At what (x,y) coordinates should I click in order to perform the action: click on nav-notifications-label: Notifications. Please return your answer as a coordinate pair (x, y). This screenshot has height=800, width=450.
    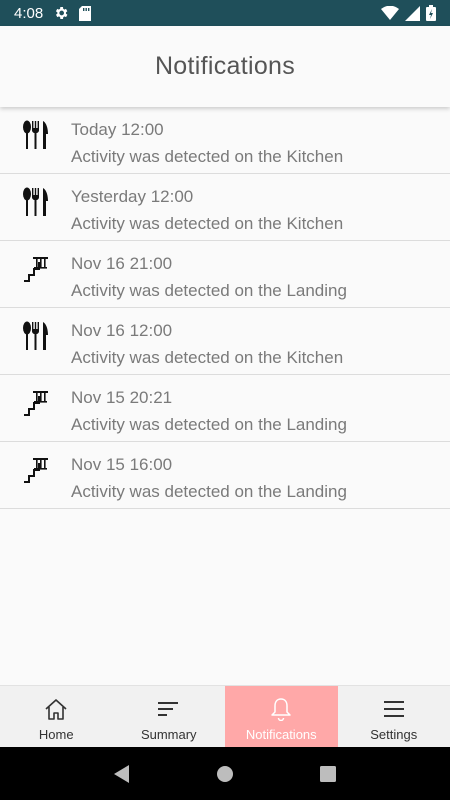
    Looking at the image, I should click on (281, 734).